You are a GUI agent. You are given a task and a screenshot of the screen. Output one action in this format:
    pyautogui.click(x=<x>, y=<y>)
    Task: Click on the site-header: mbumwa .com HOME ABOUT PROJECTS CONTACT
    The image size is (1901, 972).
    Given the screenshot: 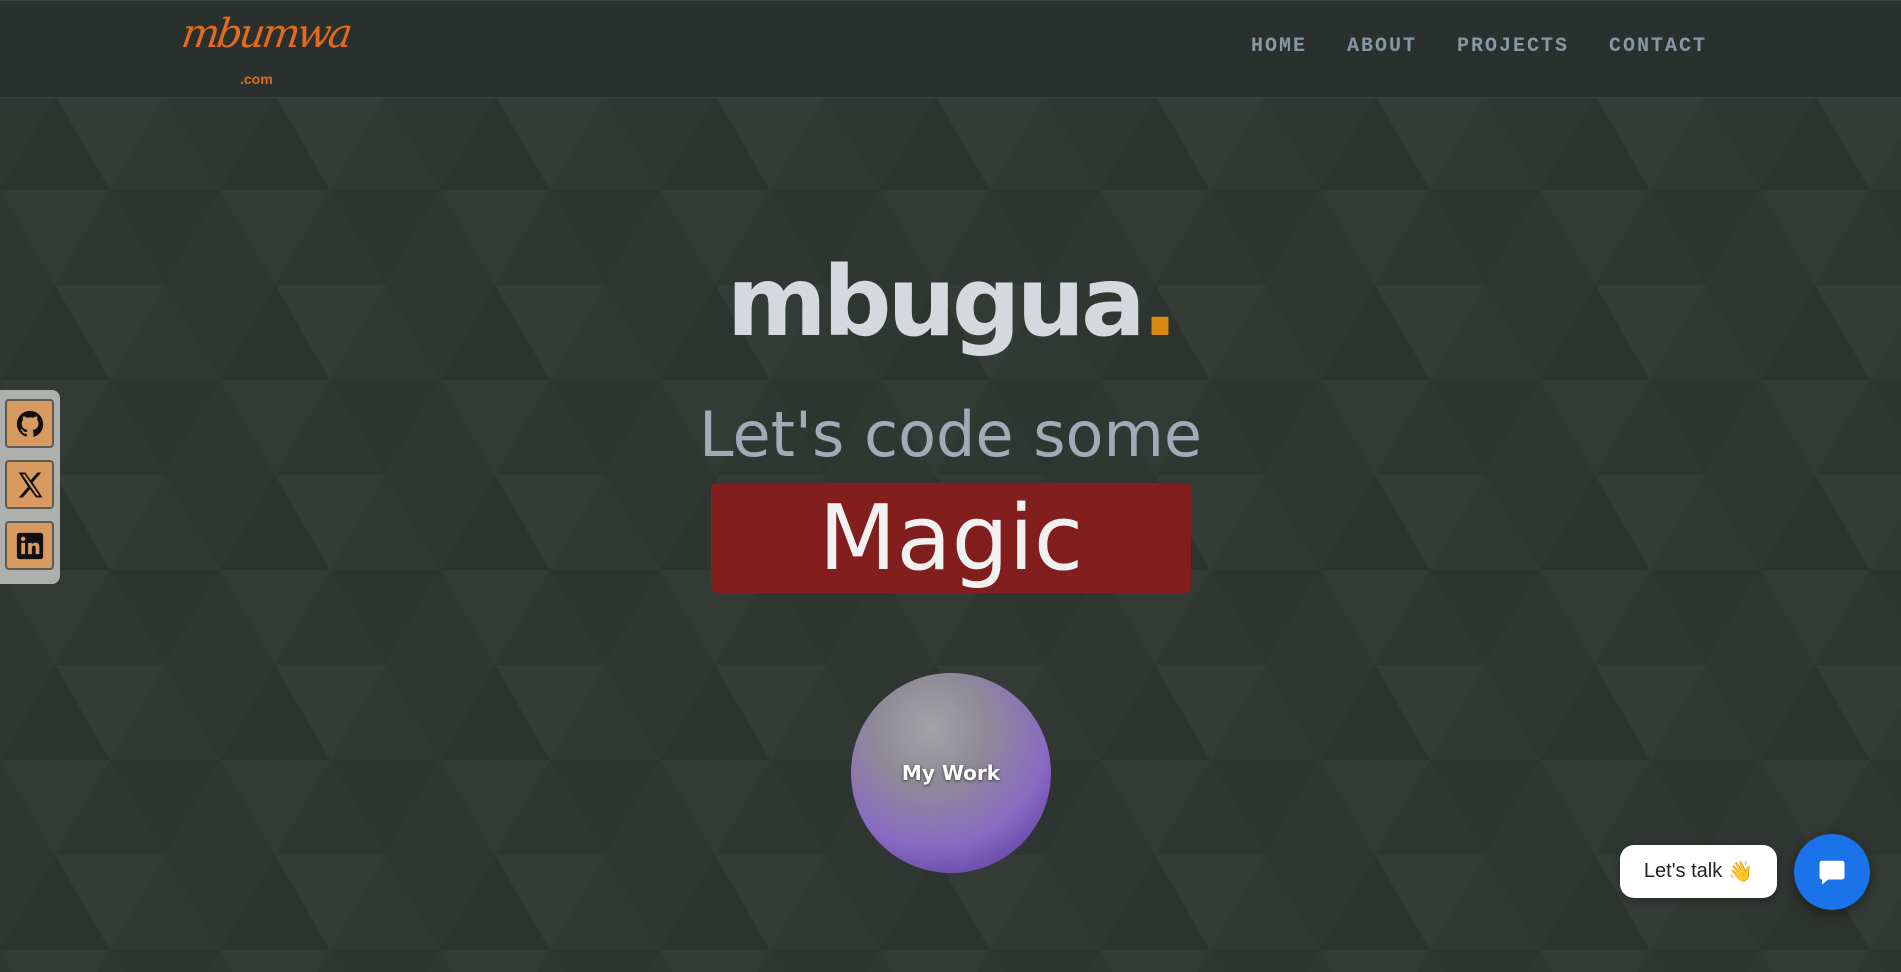 What is the action you would take?
    pyautogui.click(x=950, y=49)
    